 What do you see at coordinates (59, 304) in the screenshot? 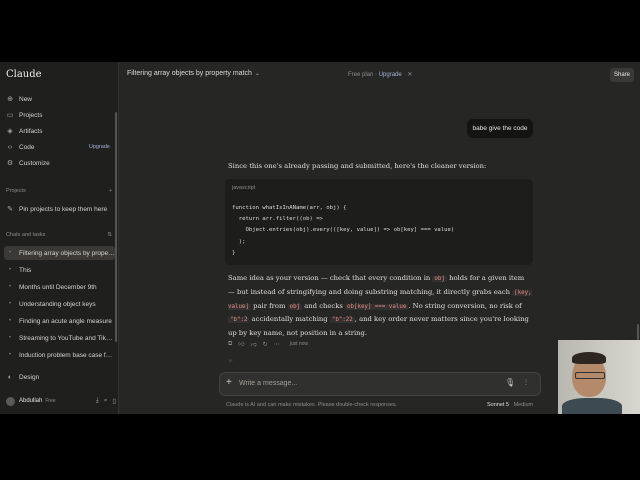
I see `chat-item: • Understanding object keys` at bounding box center [59, 304].